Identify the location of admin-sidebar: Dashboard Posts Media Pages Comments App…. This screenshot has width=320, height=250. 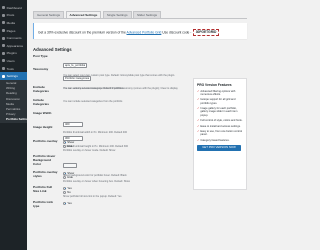
(13, 125).